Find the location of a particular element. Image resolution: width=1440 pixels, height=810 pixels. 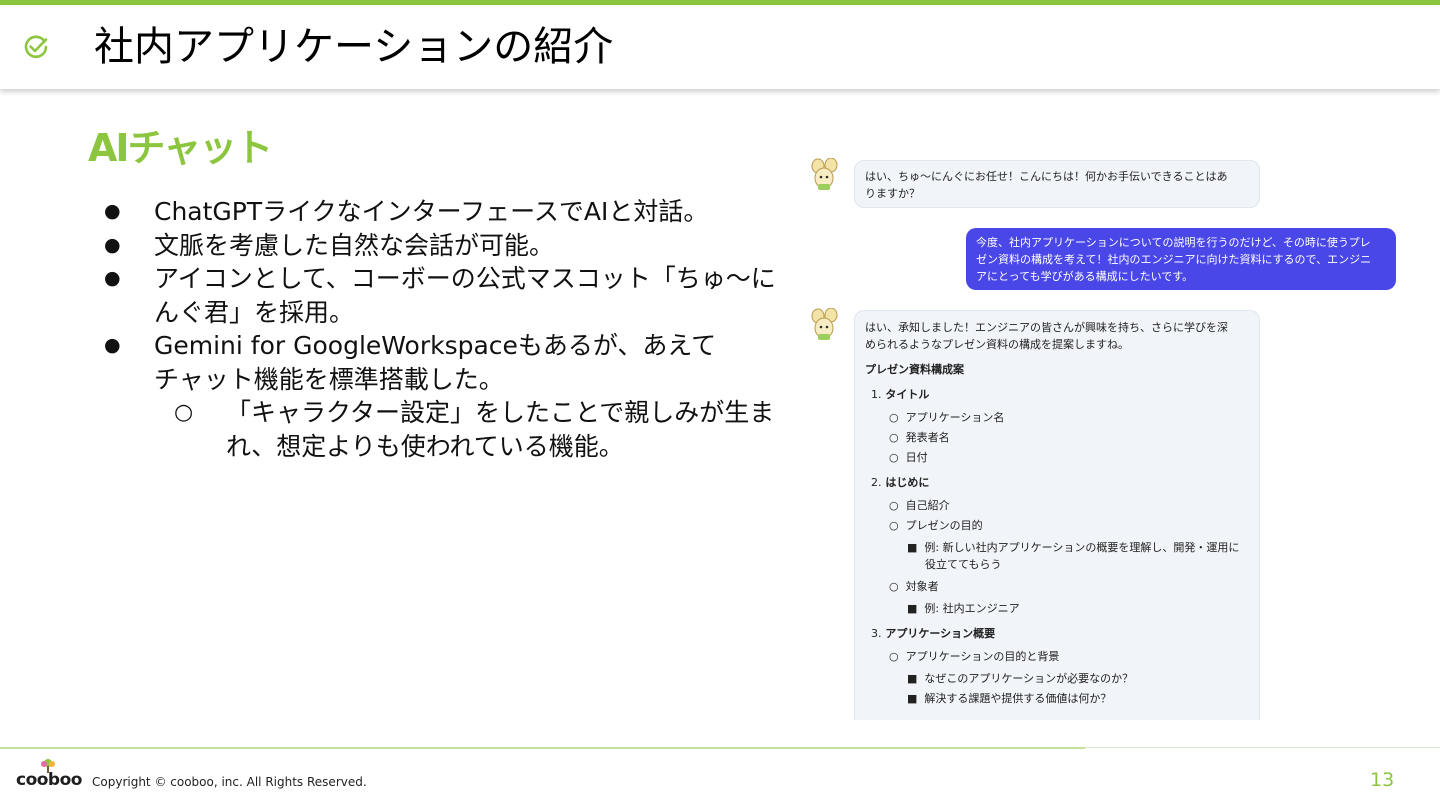

bullet-item: ● ChatGPTライクなインターフェースでAIと対話。 is located at coordinates (445, 212).